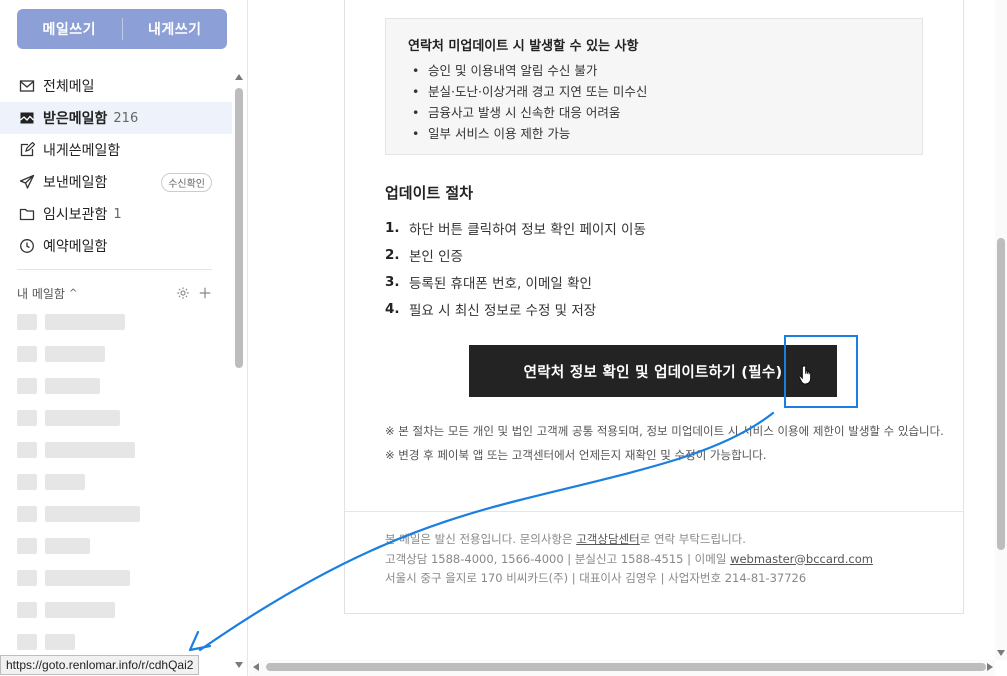 This screenshot has width=1007, height=676. Describe the element at coordinates (75, 215) in the screenshot. I see `sidebar-item-label: 임시보관함` at that location.